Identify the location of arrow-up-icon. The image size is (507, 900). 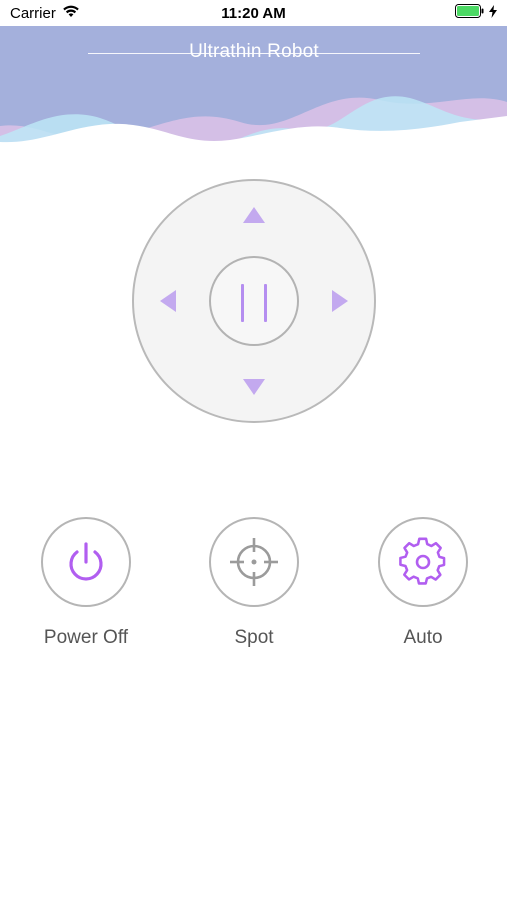
(254, 215).